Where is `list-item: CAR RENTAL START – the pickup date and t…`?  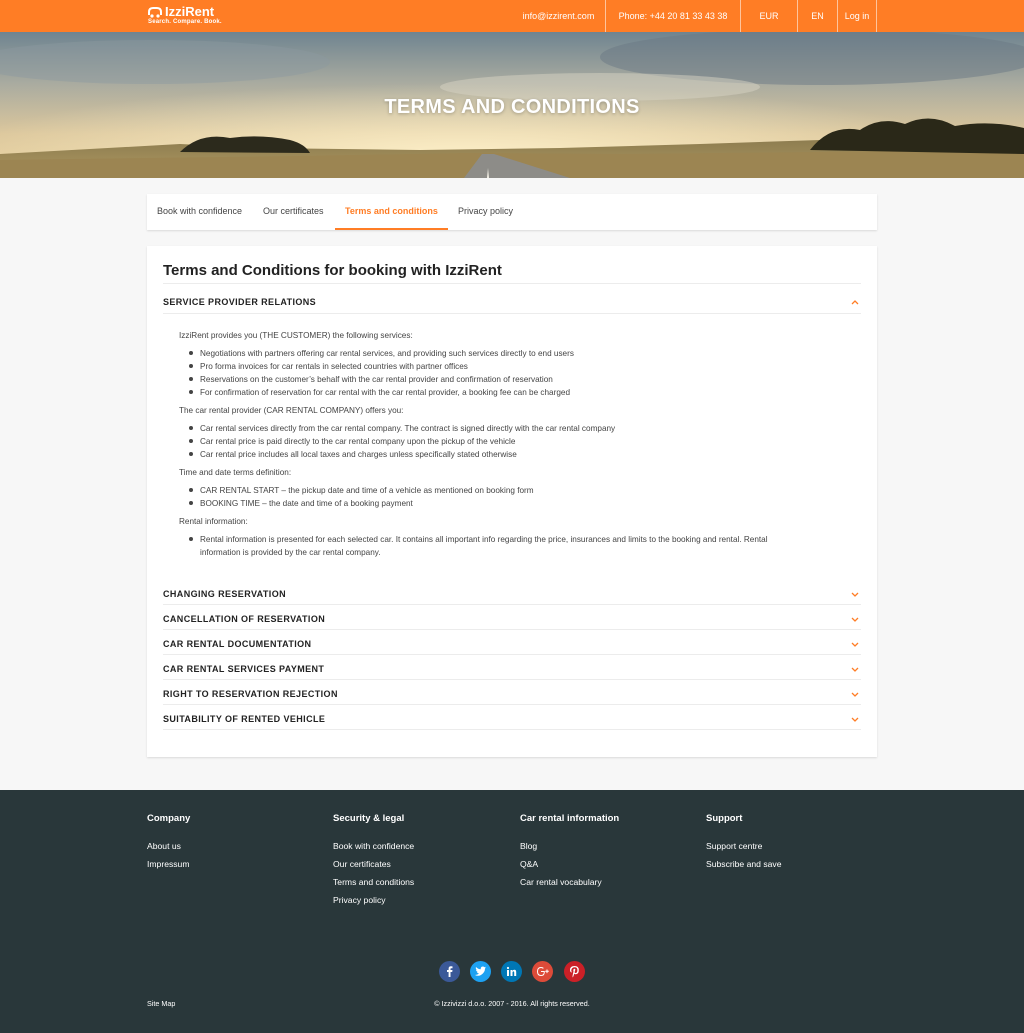 list-item: CAR RENTAL START – the pickup date and t… is located at coordinates (367, 490).